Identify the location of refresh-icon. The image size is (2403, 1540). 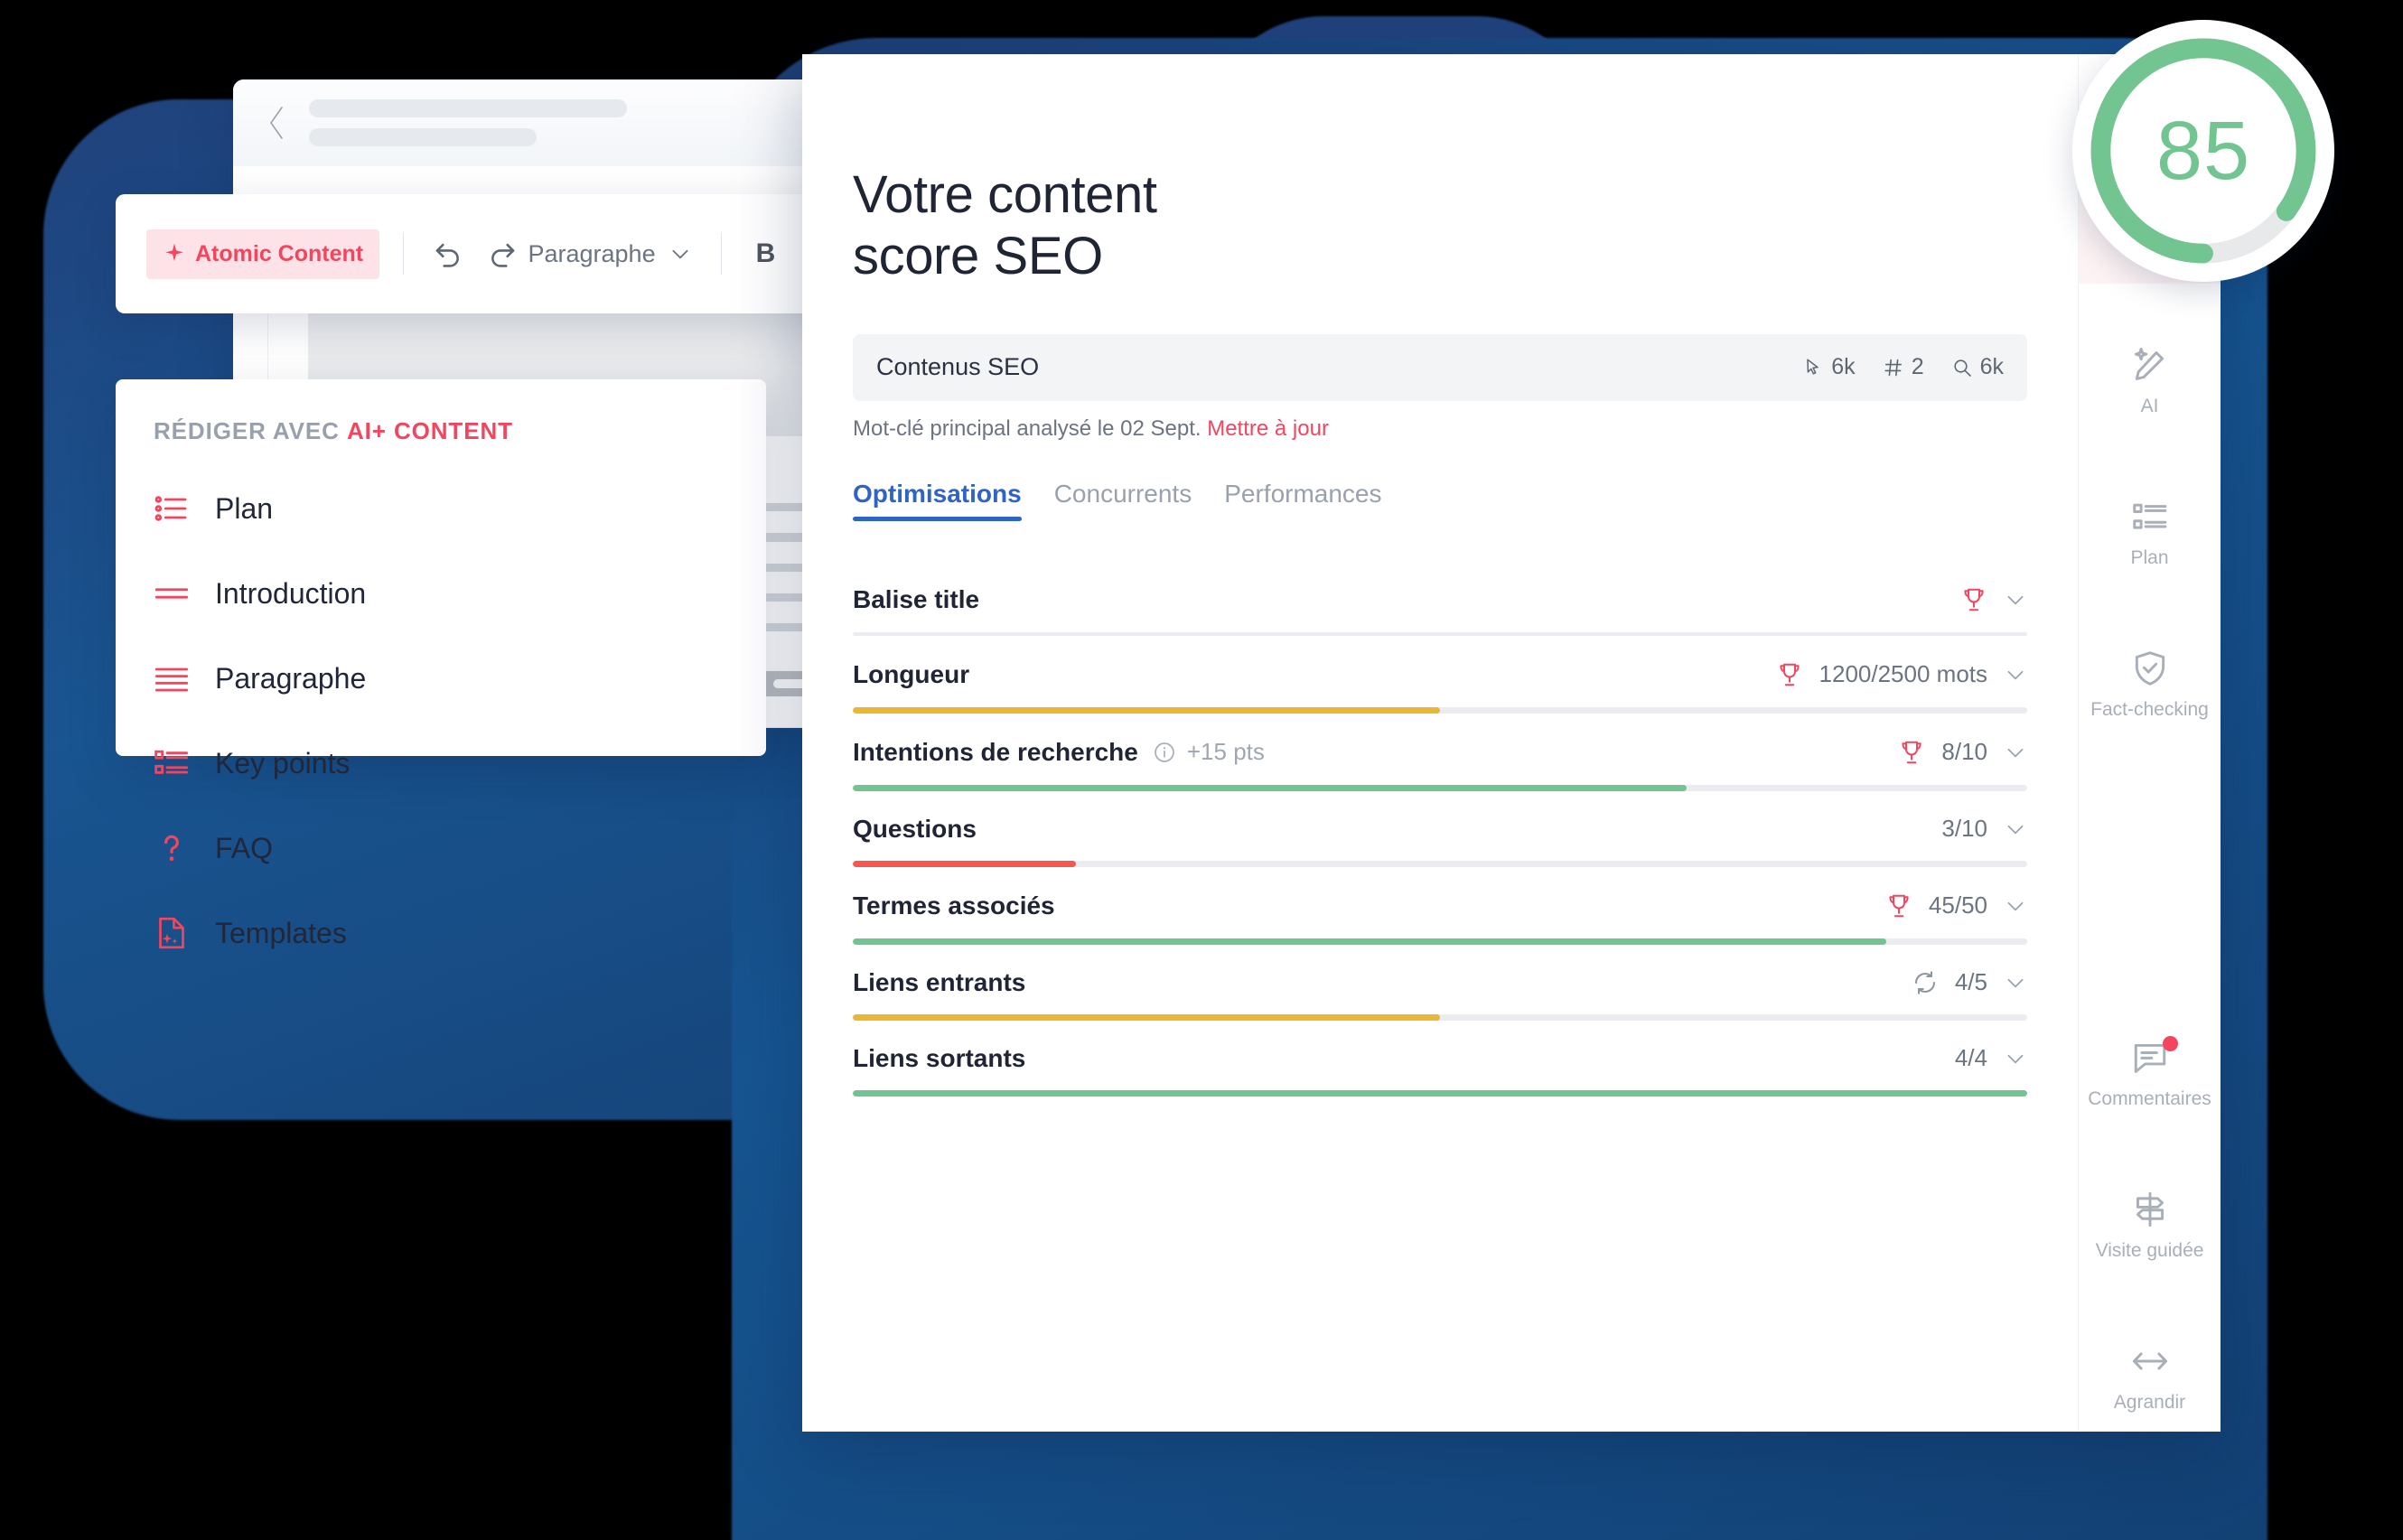
(1924, 982).